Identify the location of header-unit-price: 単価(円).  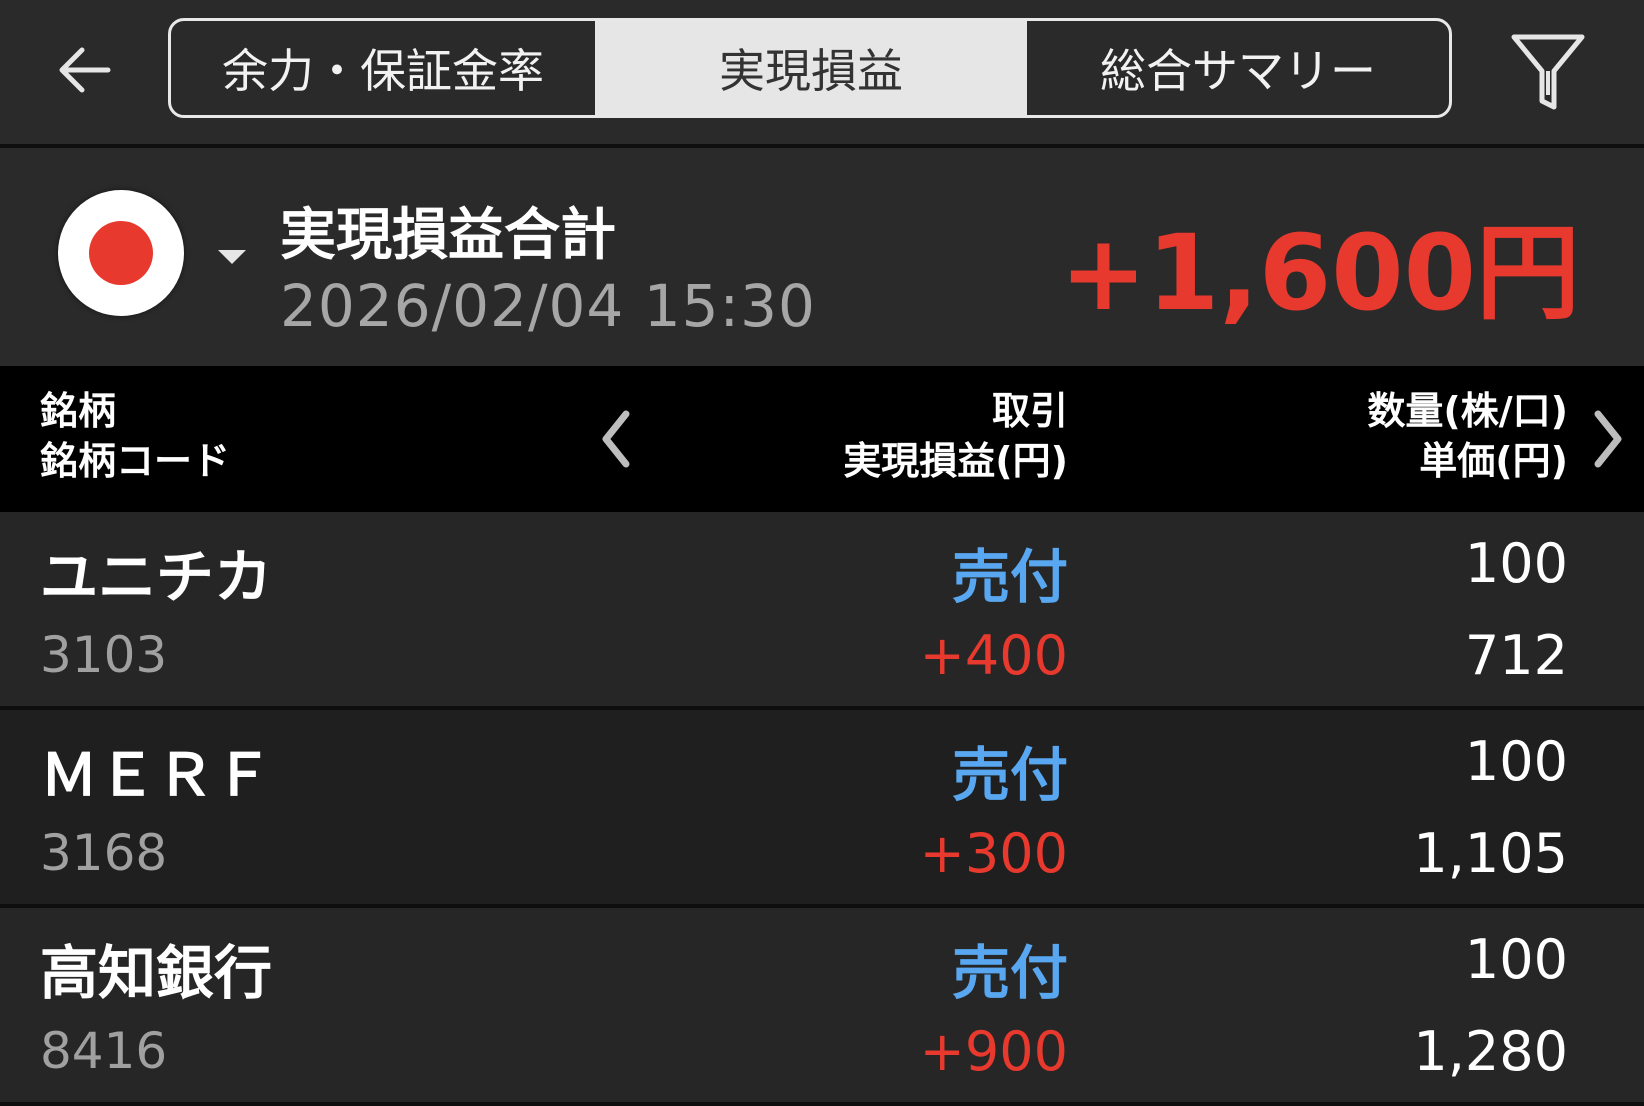
(1493, 461).